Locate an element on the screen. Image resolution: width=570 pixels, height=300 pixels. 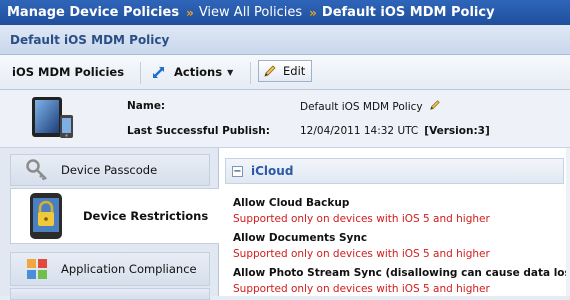
chevron-down-icon: ▼ is located at coordinates (230, 72).